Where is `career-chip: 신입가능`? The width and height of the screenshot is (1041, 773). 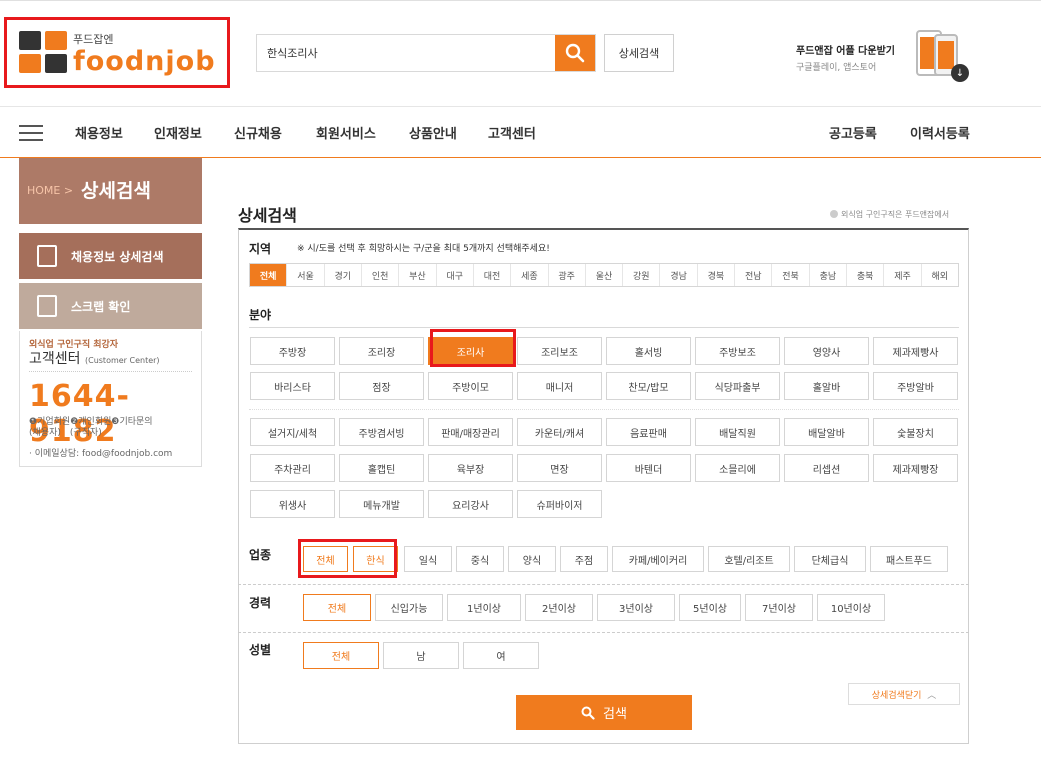
career-chip: 신입가능 is located at coordinates (409, 607).